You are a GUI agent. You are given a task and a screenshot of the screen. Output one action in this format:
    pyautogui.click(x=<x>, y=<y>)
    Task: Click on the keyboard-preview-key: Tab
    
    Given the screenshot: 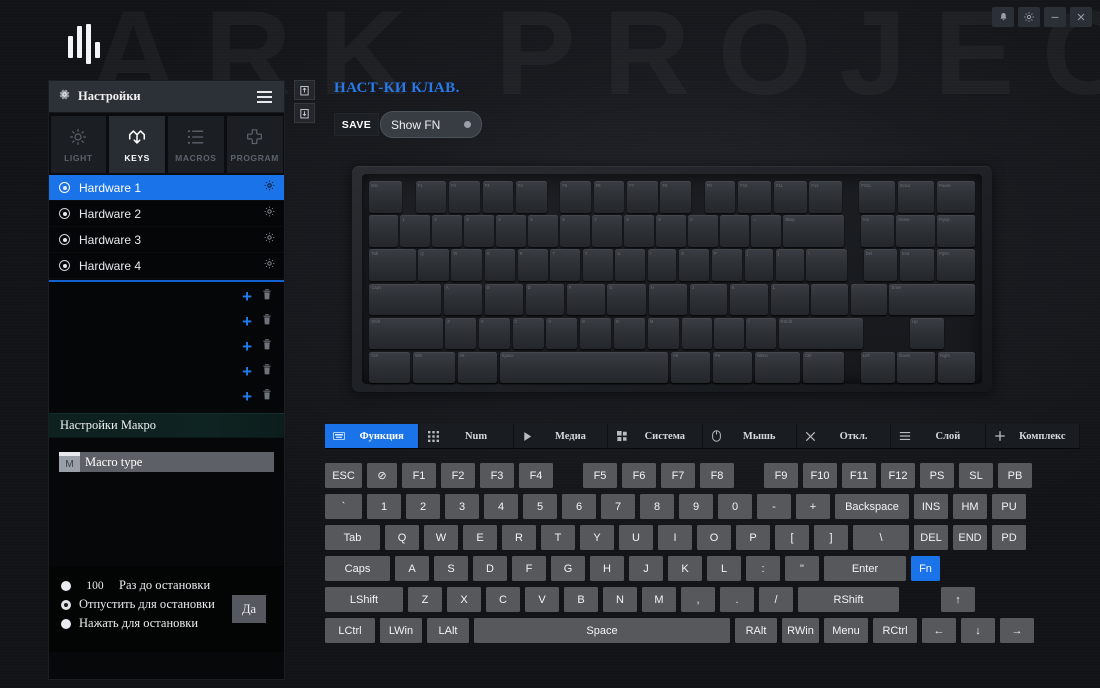 What is the action you would take?
    pyautogui.click(x=392, y=265)
    